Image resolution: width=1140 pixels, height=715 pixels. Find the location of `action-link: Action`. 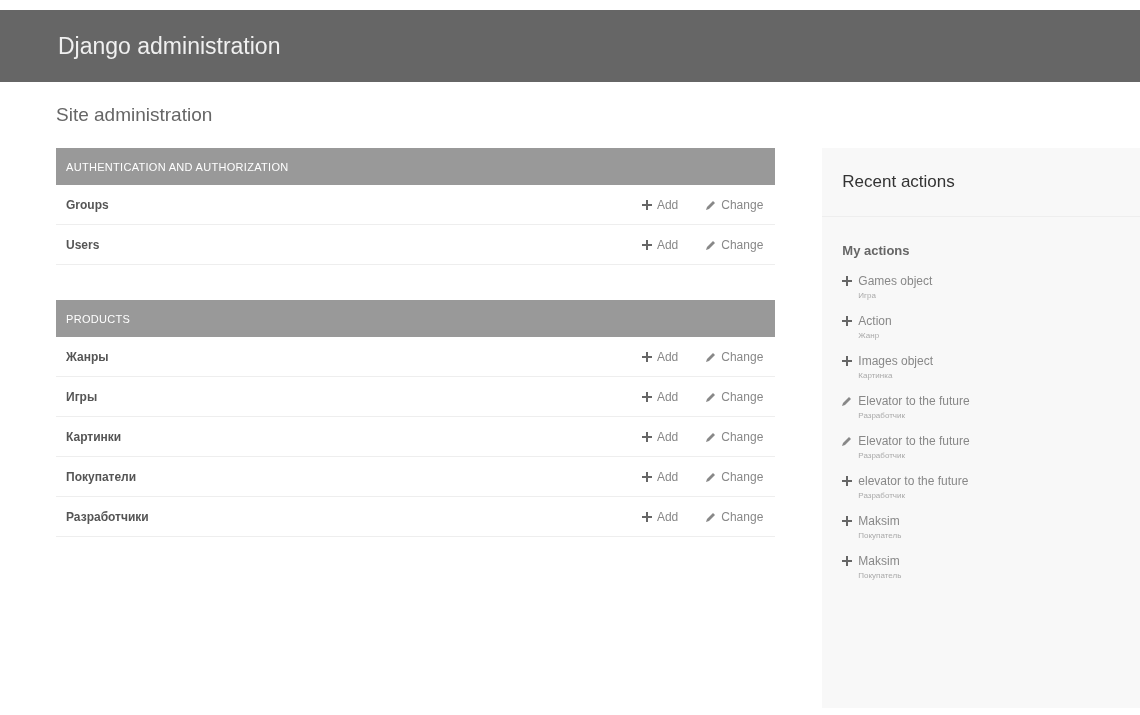

action-link: Action is located at coordinates (875, 321).